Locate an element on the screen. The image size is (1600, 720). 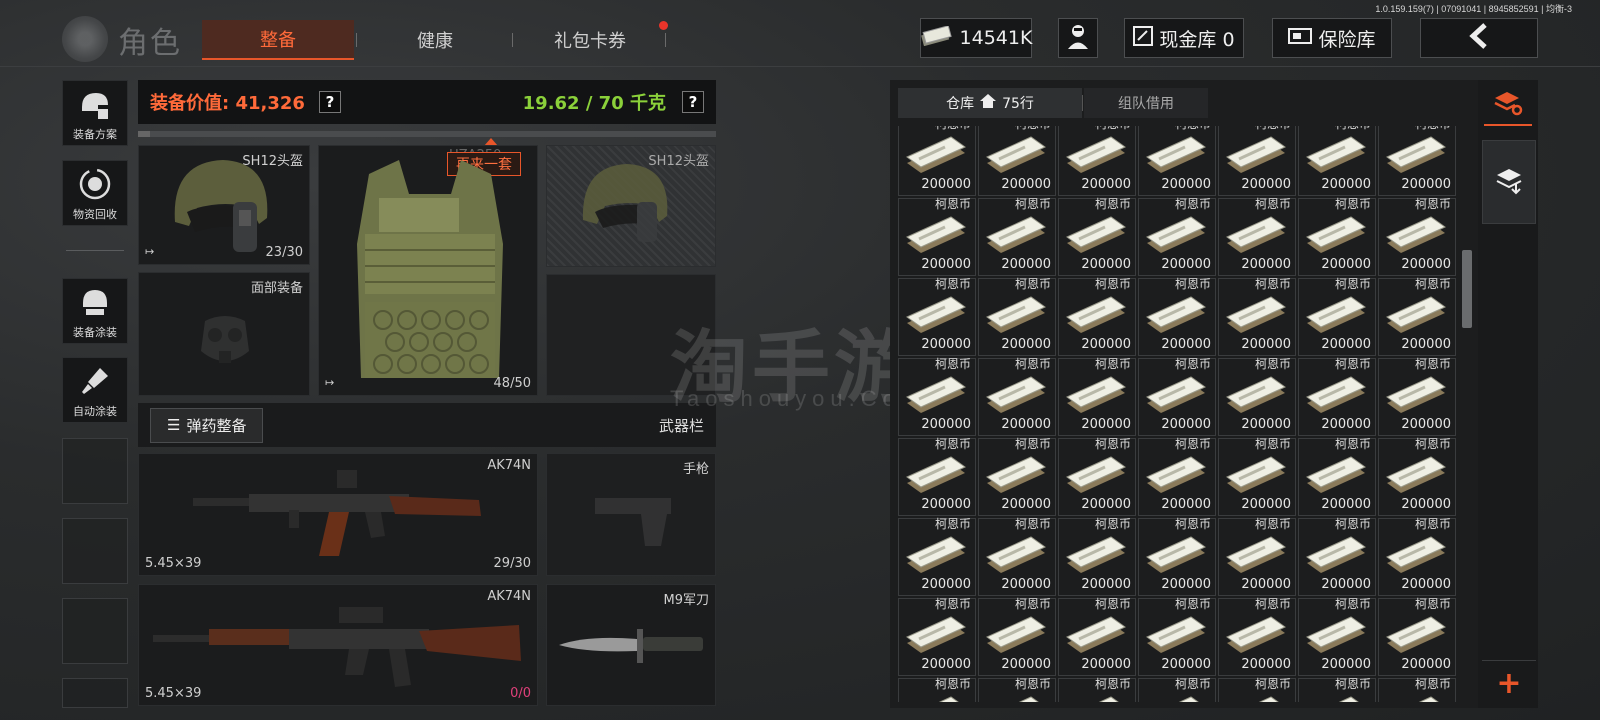
tab-divider is located at coordinates (512, 40).